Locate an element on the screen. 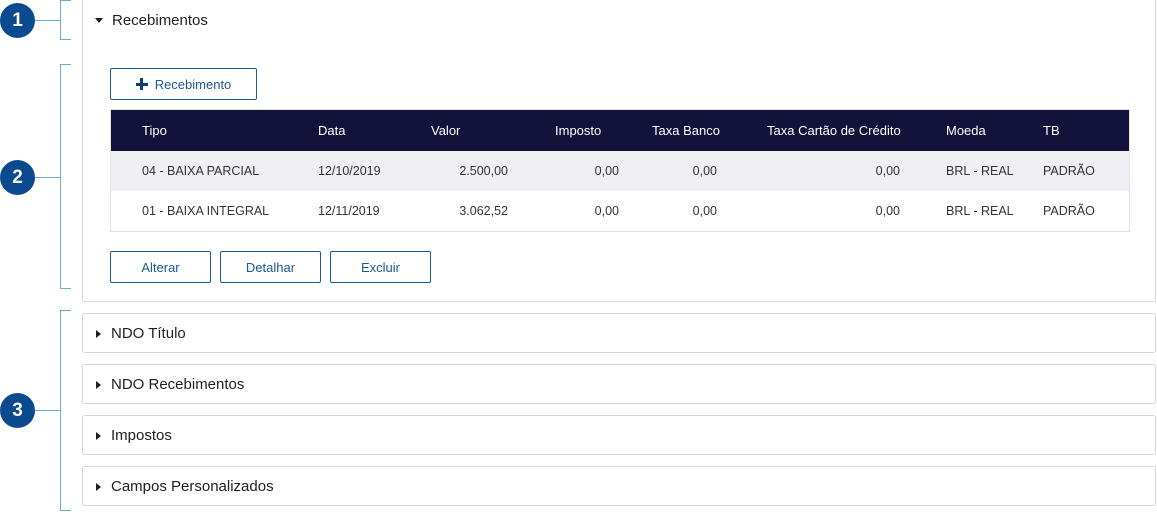 The height and width of the screenshot is (512, 1157). column-header-moeda: Moeda is located at coordinates (949, 130).